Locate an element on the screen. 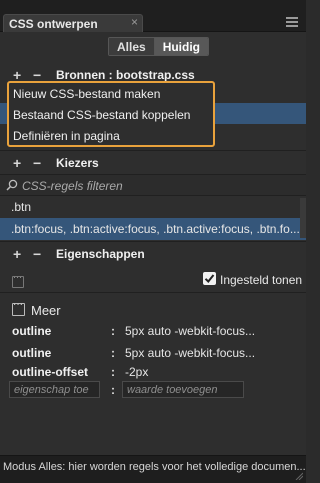 The height and width of the screenshot is (483, 320). mode-toggle: Alles Huidig is located at coordinates (159, 46).